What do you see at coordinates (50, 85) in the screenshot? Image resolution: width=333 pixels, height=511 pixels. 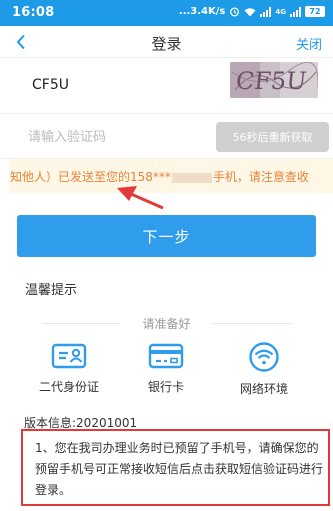 I see `captcha-input: CF5U` at bounding box center [50, 85].